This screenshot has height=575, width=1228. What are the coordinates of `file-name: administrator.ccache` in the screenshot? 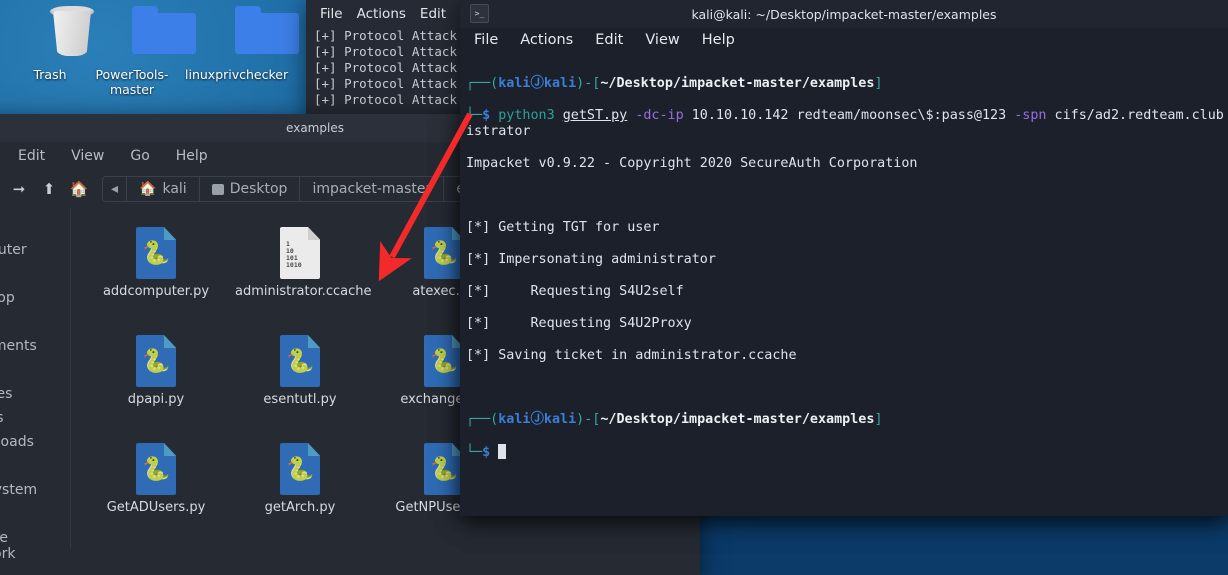 It's located at (303, 291).